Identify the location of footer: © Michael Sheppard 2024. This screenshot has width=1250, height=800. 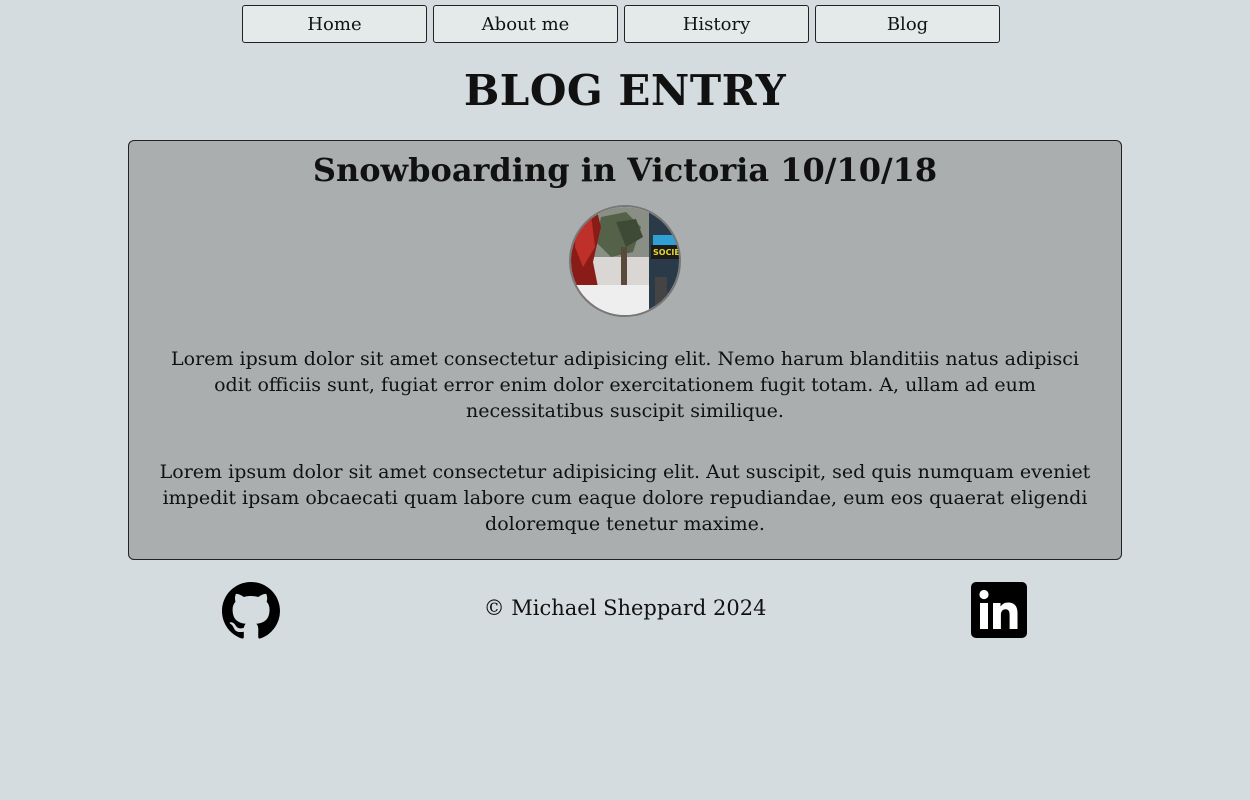
(625, 611).